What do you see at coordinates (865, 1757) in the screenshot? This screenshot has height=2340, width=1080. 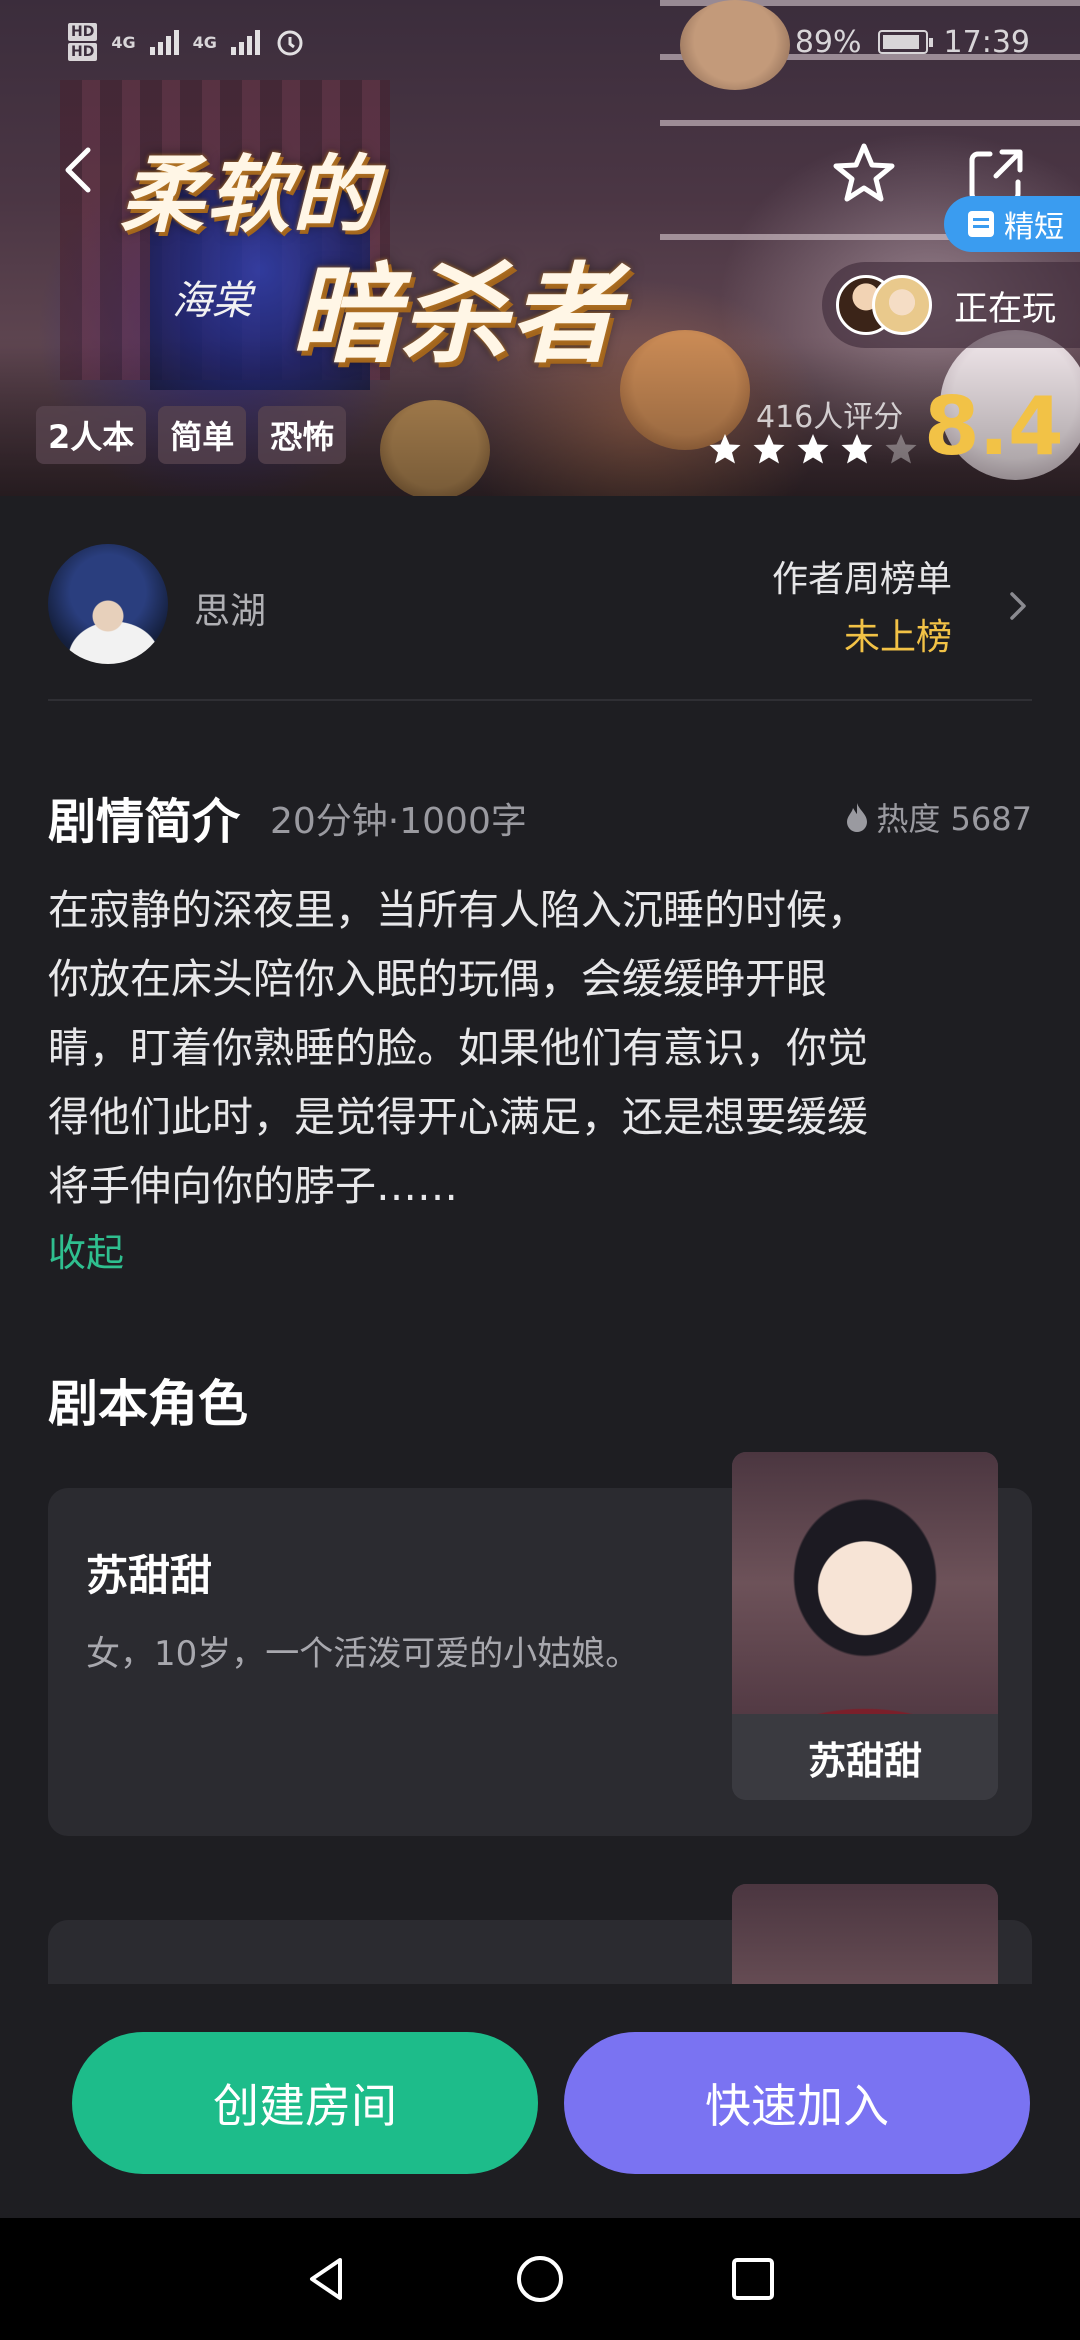 I see `role-portrait-label: 苏甜甜` at bounding box center [865, 1757].